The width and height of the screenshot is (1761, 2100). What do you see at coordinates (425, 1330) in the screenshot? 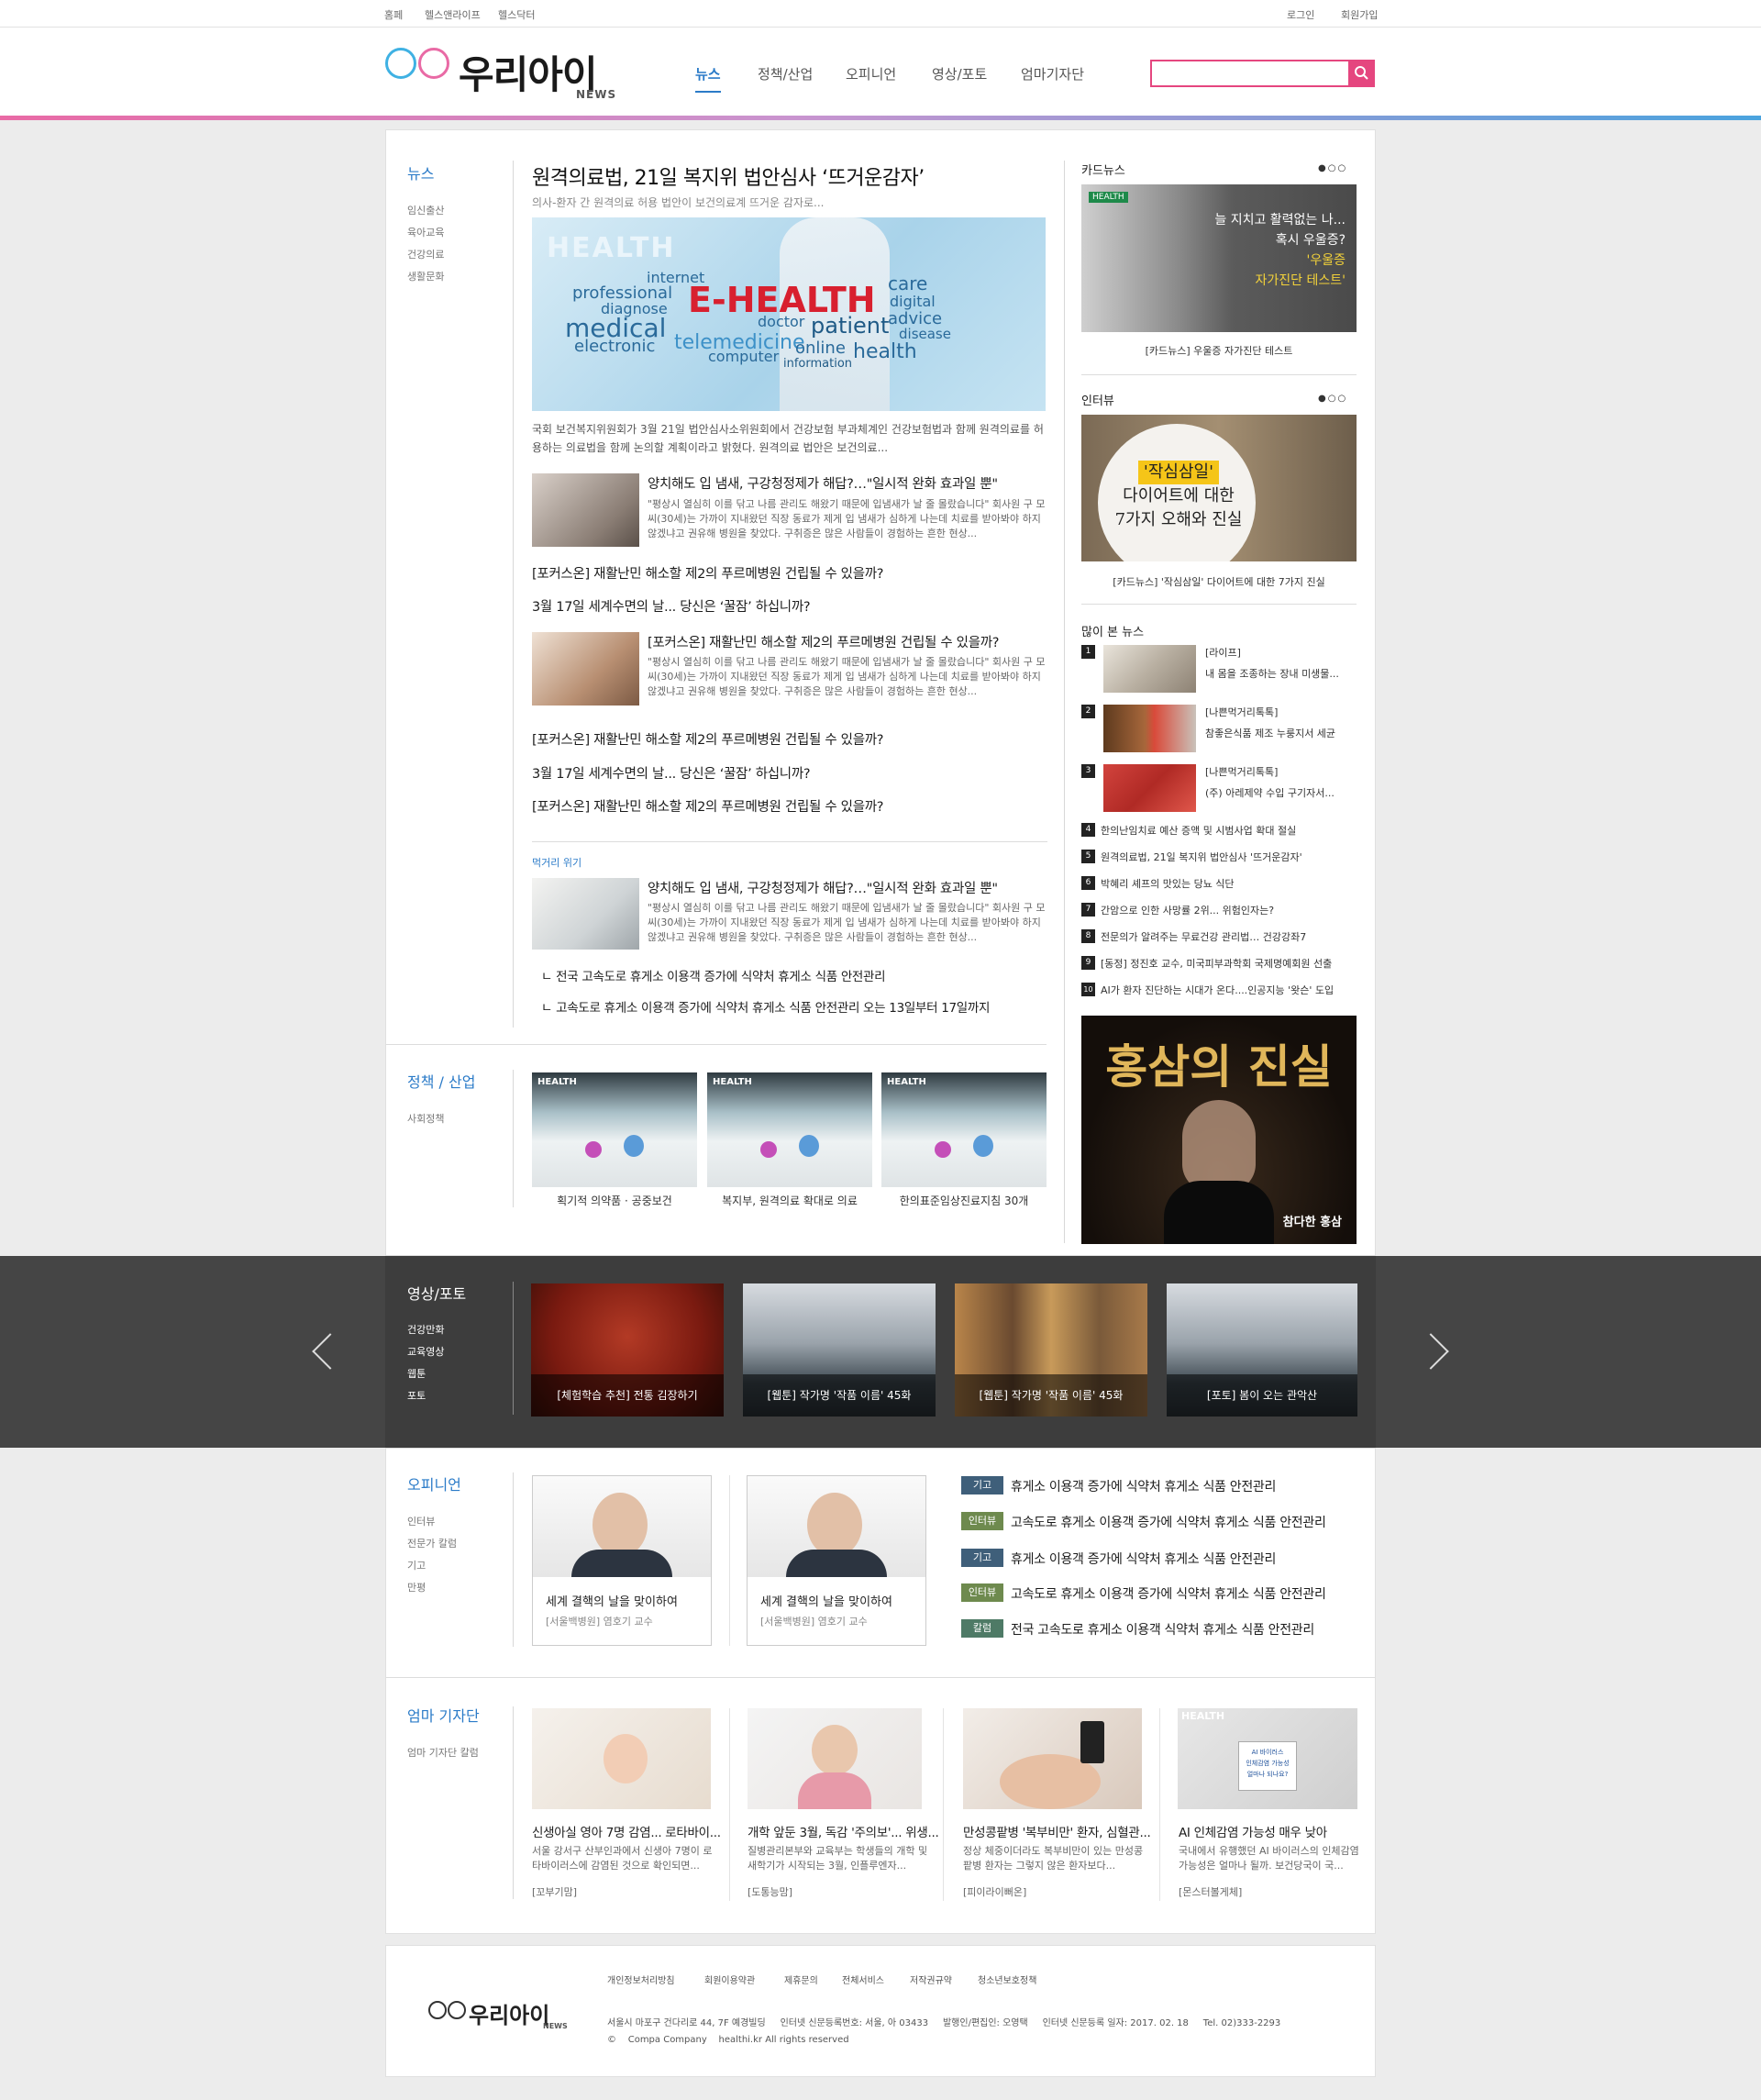
I see `video-sub-comic: 건강만화` at bounding box center [425, 1330].